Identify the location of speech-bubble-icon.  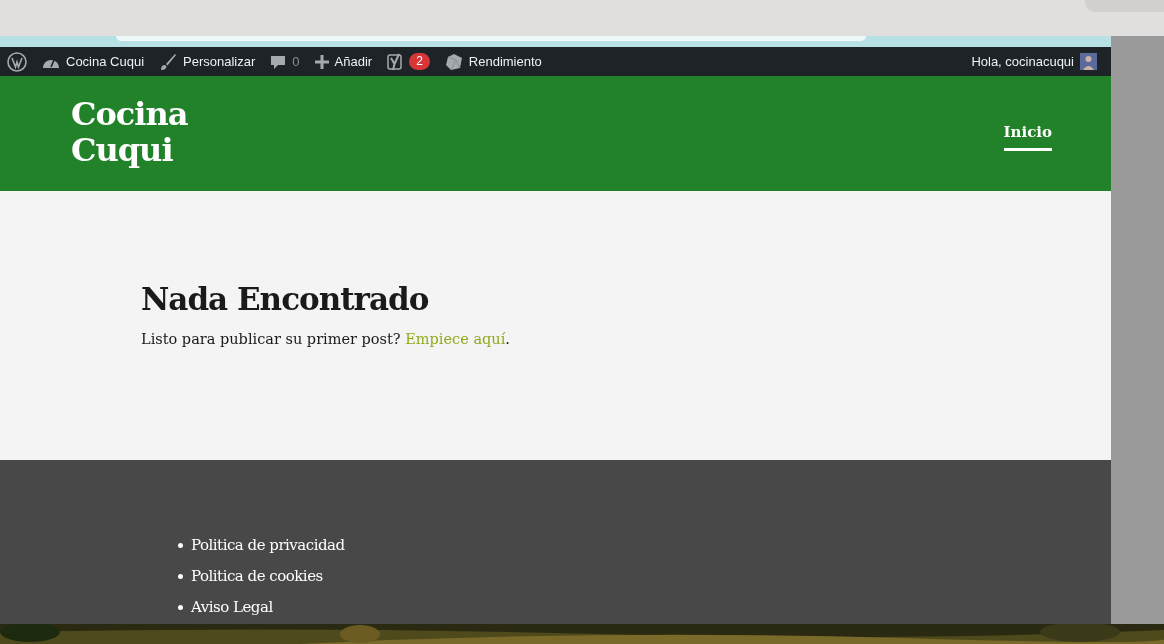
(278, 61).